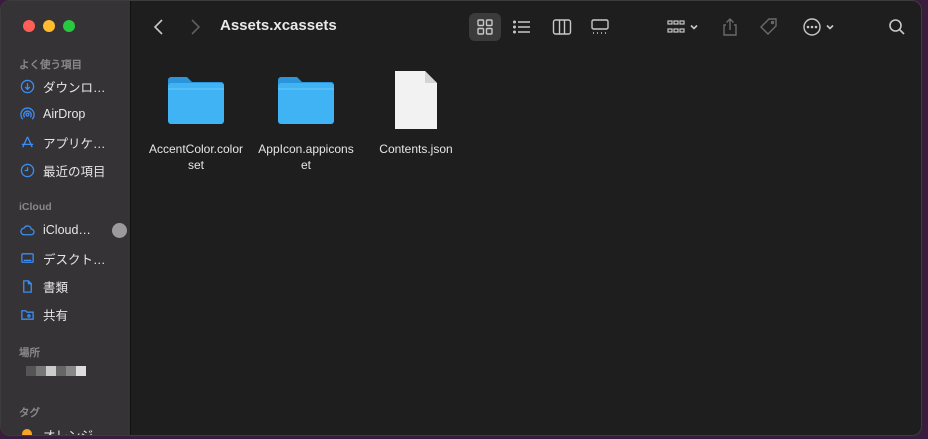 The width and height of the screenshot is (928, 439). What do you see at coordinates (27, 286) in the screenshot?
I see `document-icon` at bounding box center [27, 286].